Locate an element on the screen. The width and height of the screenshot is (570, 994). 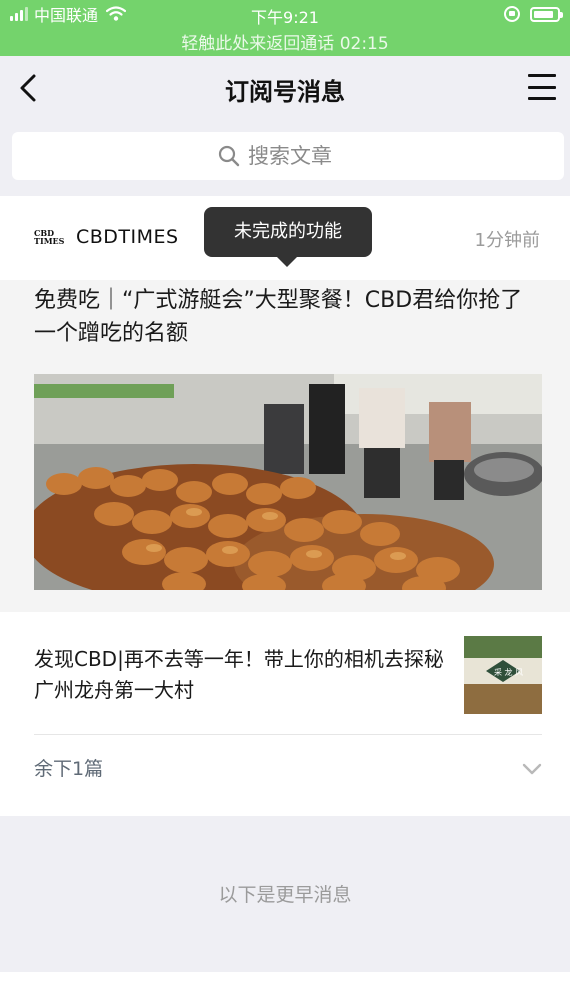
tooltip: 未完成的功能 is located at coordinates (288, 237).